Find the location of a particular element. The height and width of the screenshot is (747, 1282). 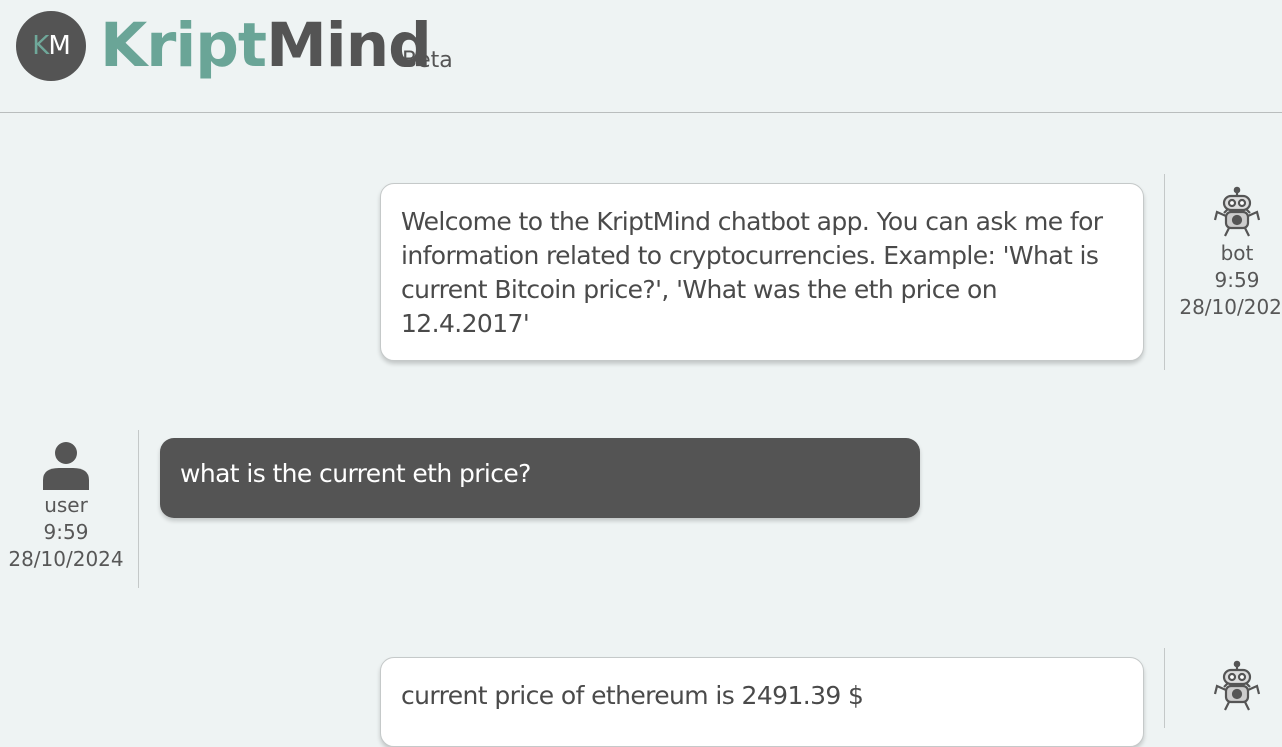

sender-label: user is located at coordinates (66, 505).